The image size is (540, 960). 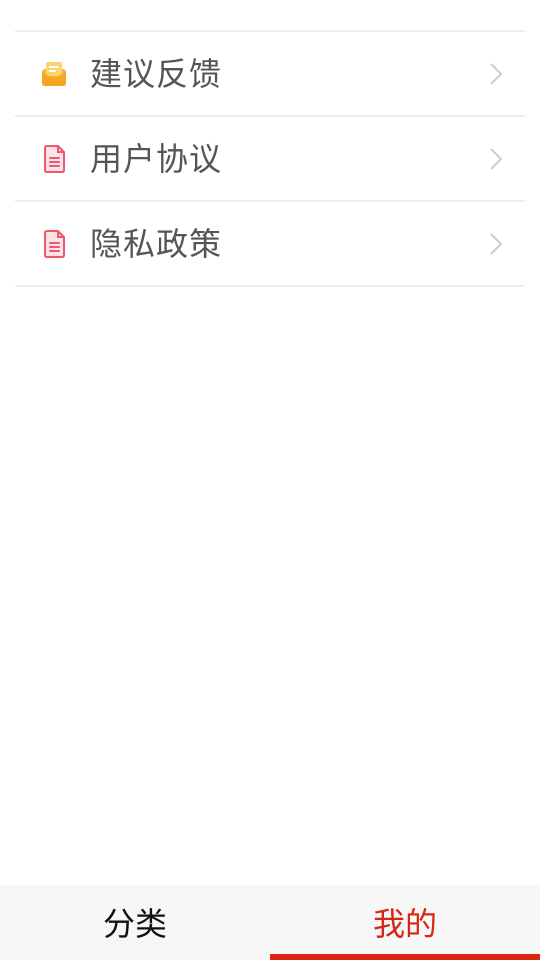 I want to click on active-tab-indicator, so click(x=405, y=957).